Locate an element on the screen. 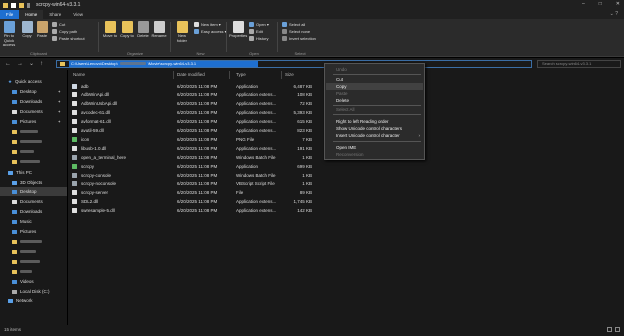 This screenshot has width=624, height=336. file-date: 6/20/2025 11:08 PM is located at coordinates (197, 130).